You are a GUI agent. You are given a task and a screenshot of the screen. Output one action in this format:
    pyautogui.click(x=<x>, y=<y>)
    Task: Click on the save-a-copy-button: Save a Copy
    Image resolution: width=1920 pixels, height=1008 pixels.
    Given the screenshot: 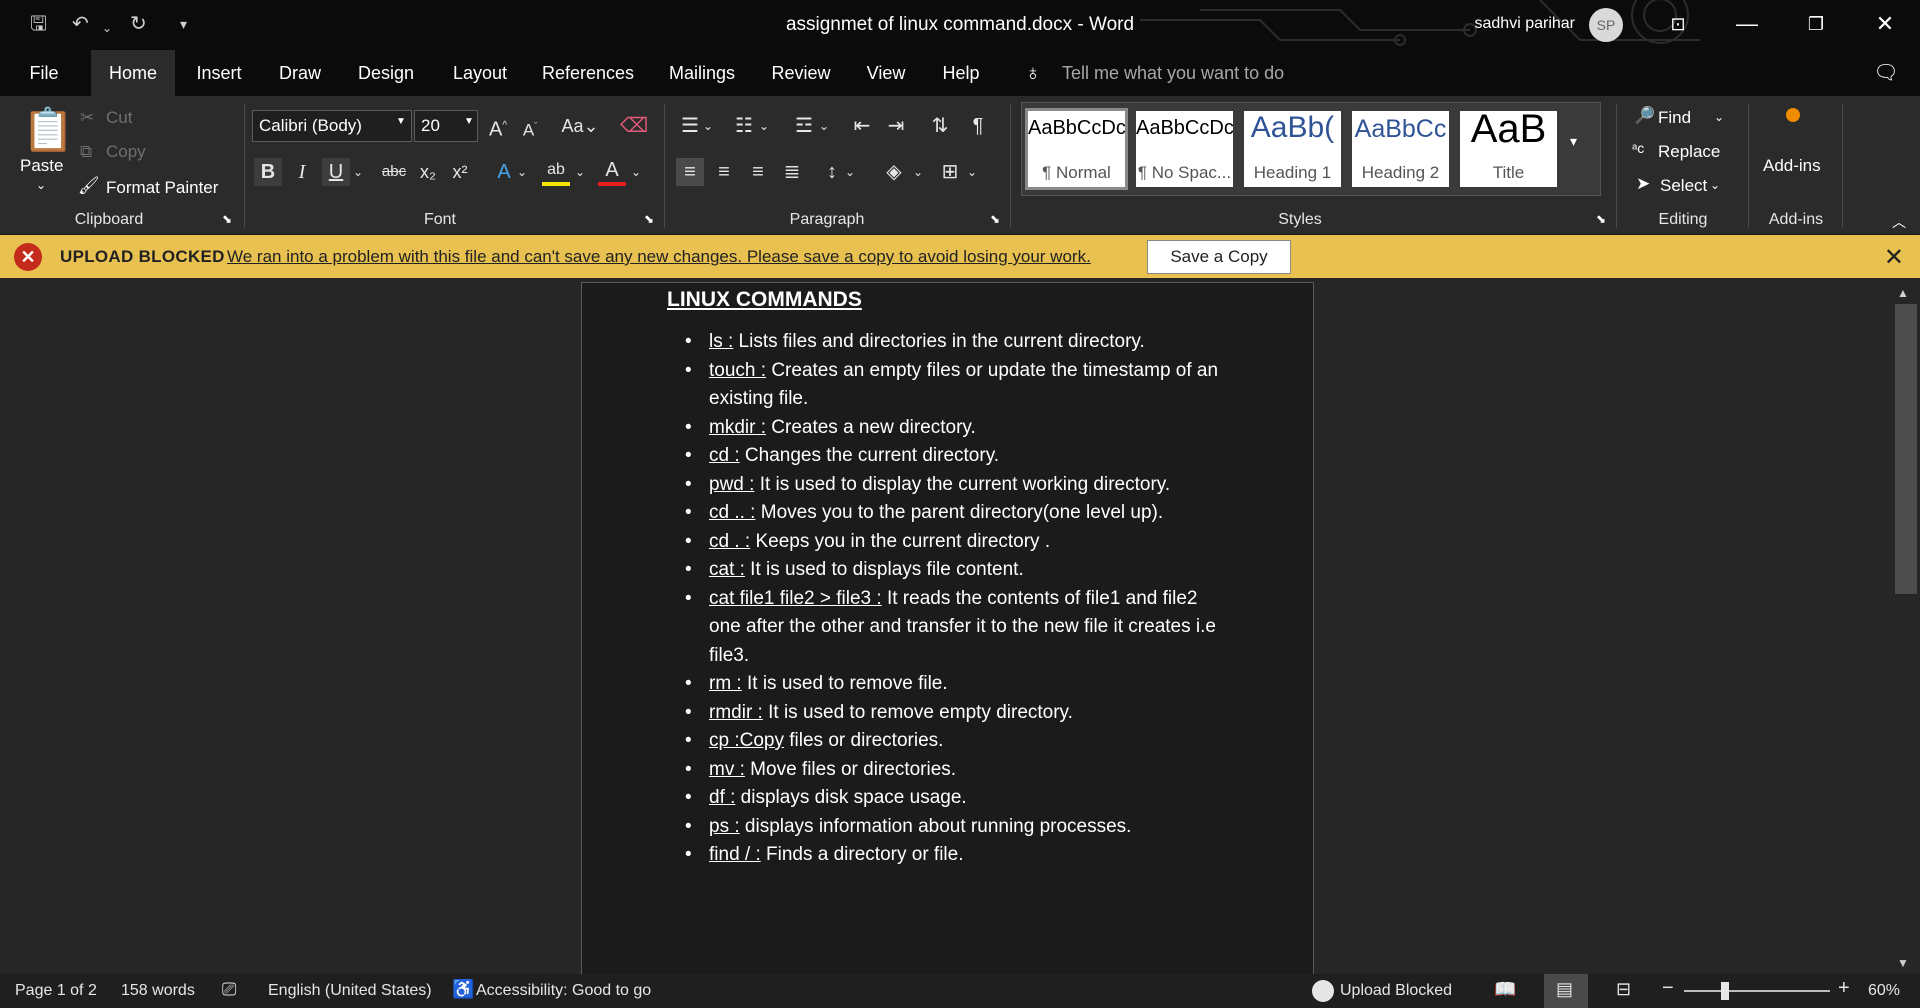 What is the action you would take?
    pyautogui.click(x=1219, y=257)
    